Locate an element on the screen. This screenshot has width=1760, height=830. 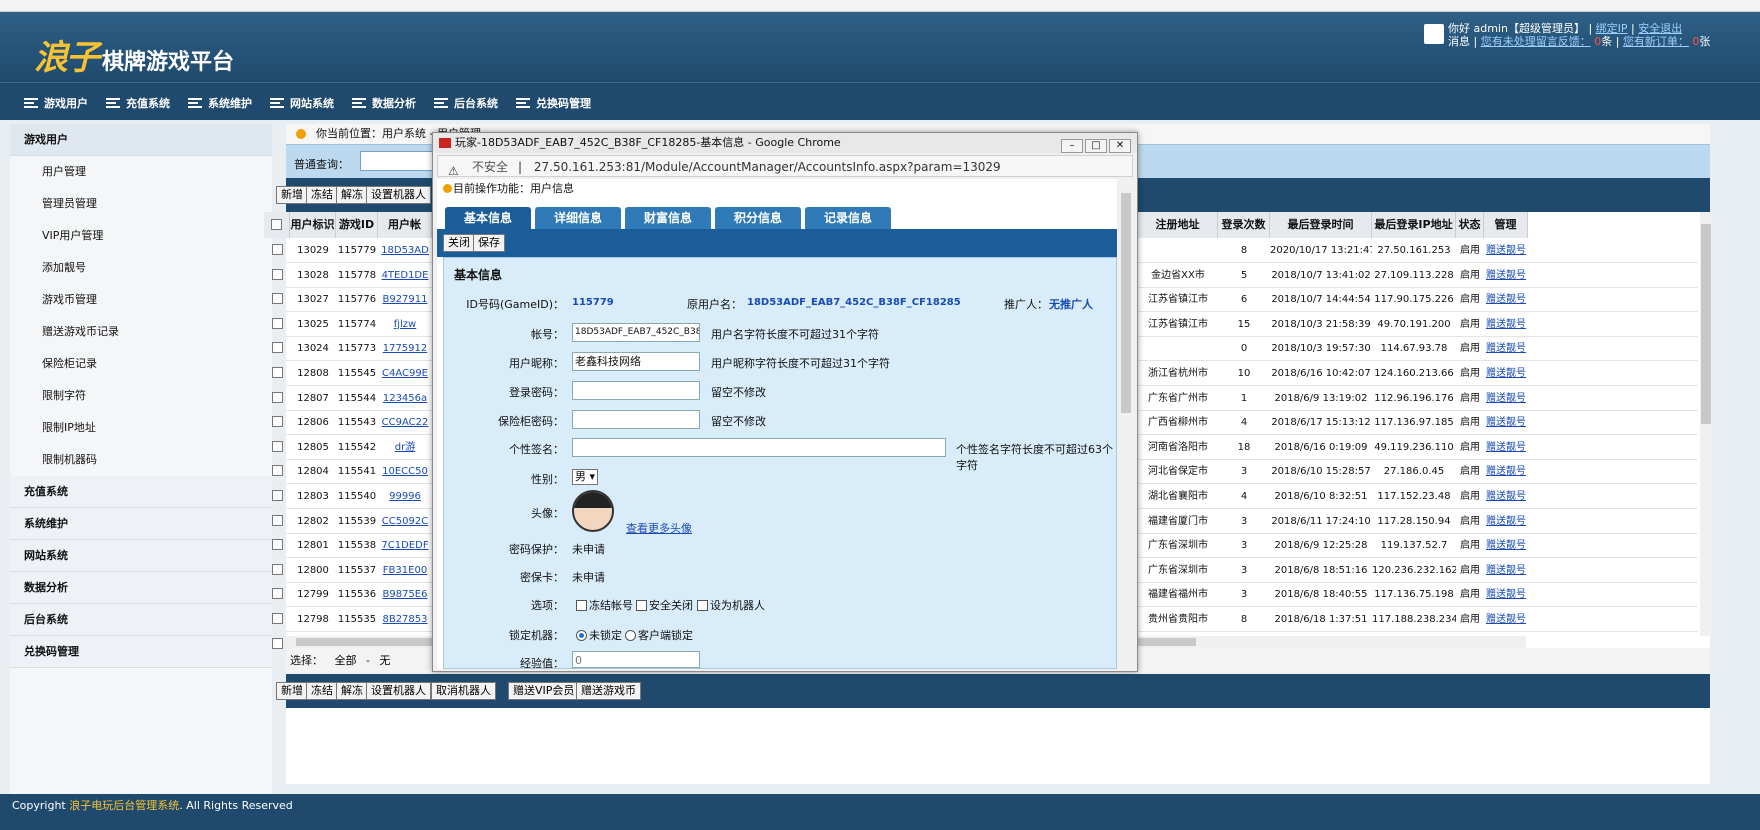
sidebar-group-users: 游戏用户 is located at coordinates (141, 140).